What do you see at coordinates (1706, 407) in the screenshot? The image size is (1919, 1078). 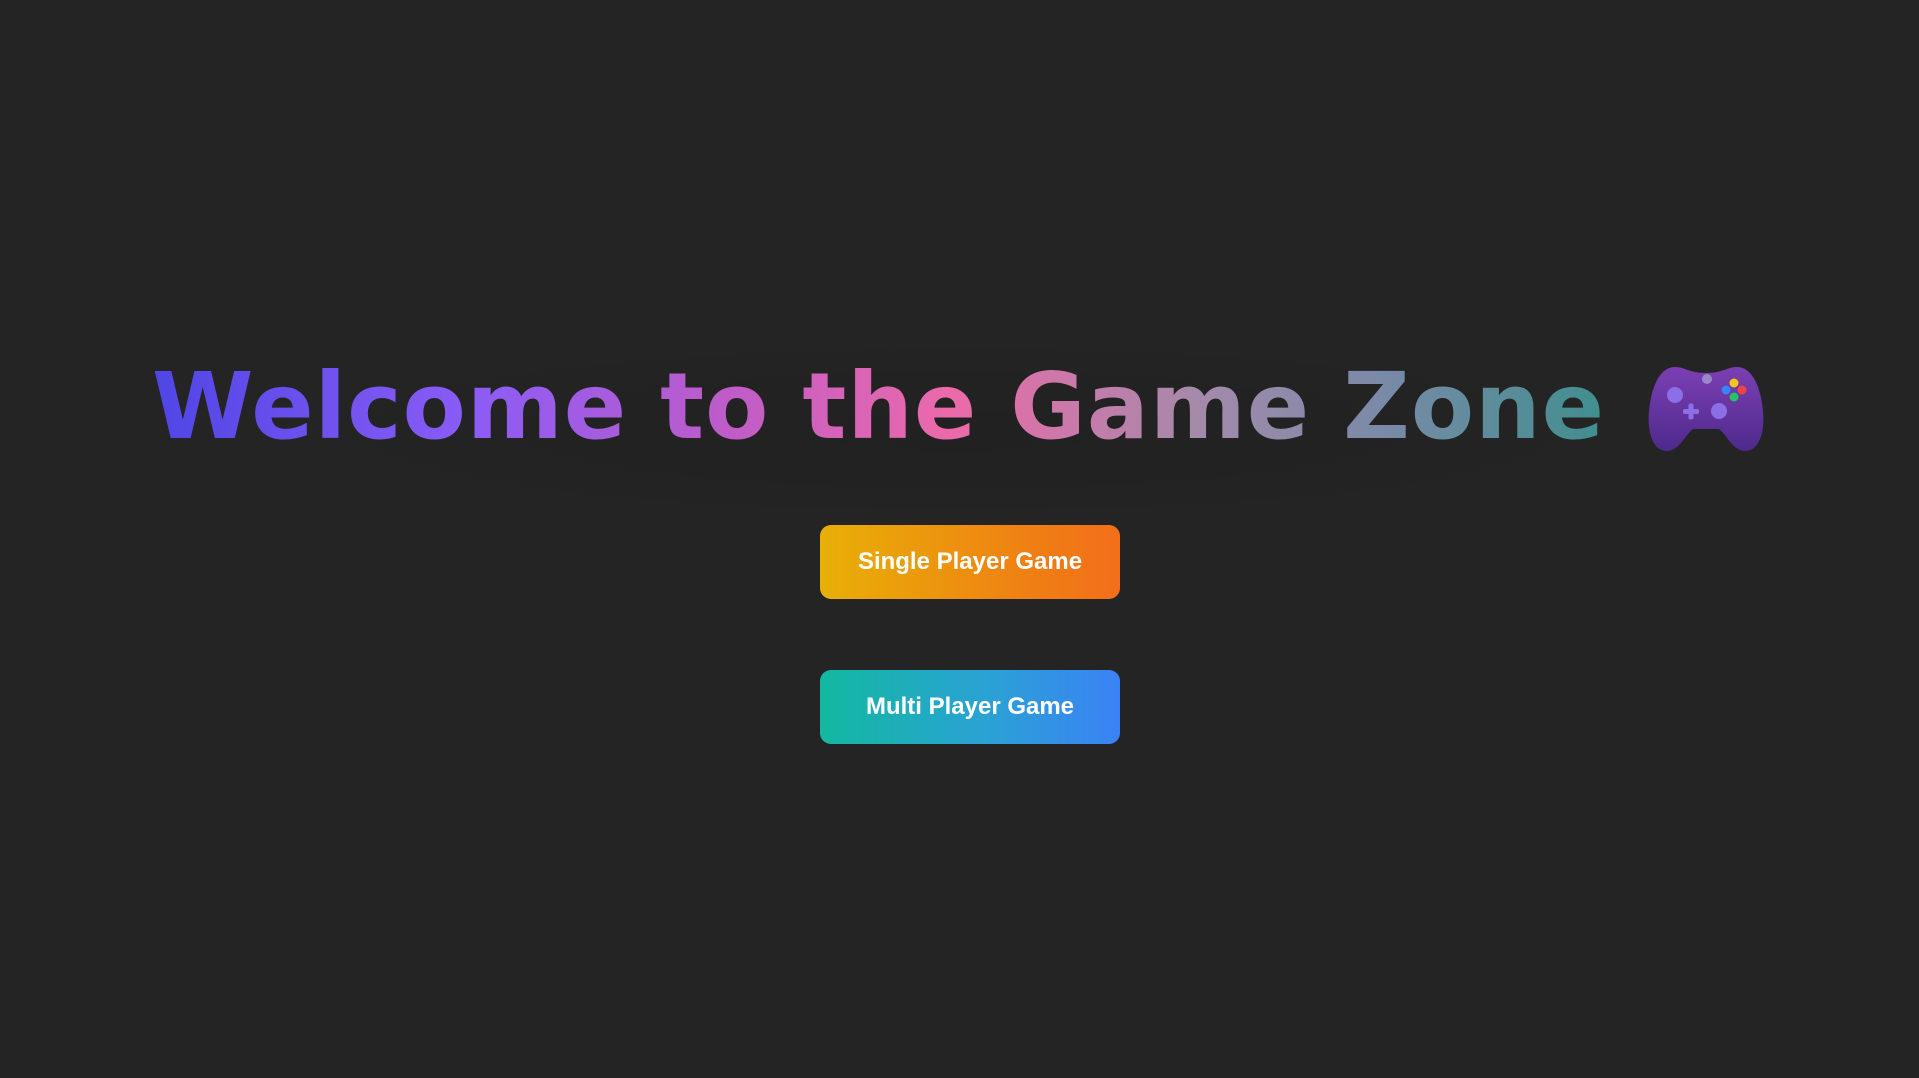 I see `game-controller-icon` at bounding box center [1706, 407].